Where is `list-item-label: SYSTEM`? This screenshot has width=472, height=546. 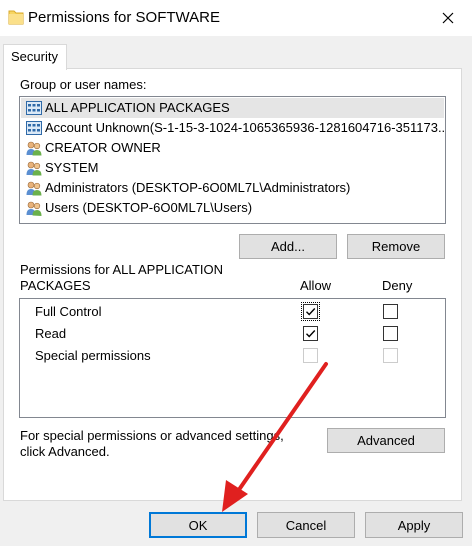 list-item-label: SYSTEM is located at coordinates (72, 167).